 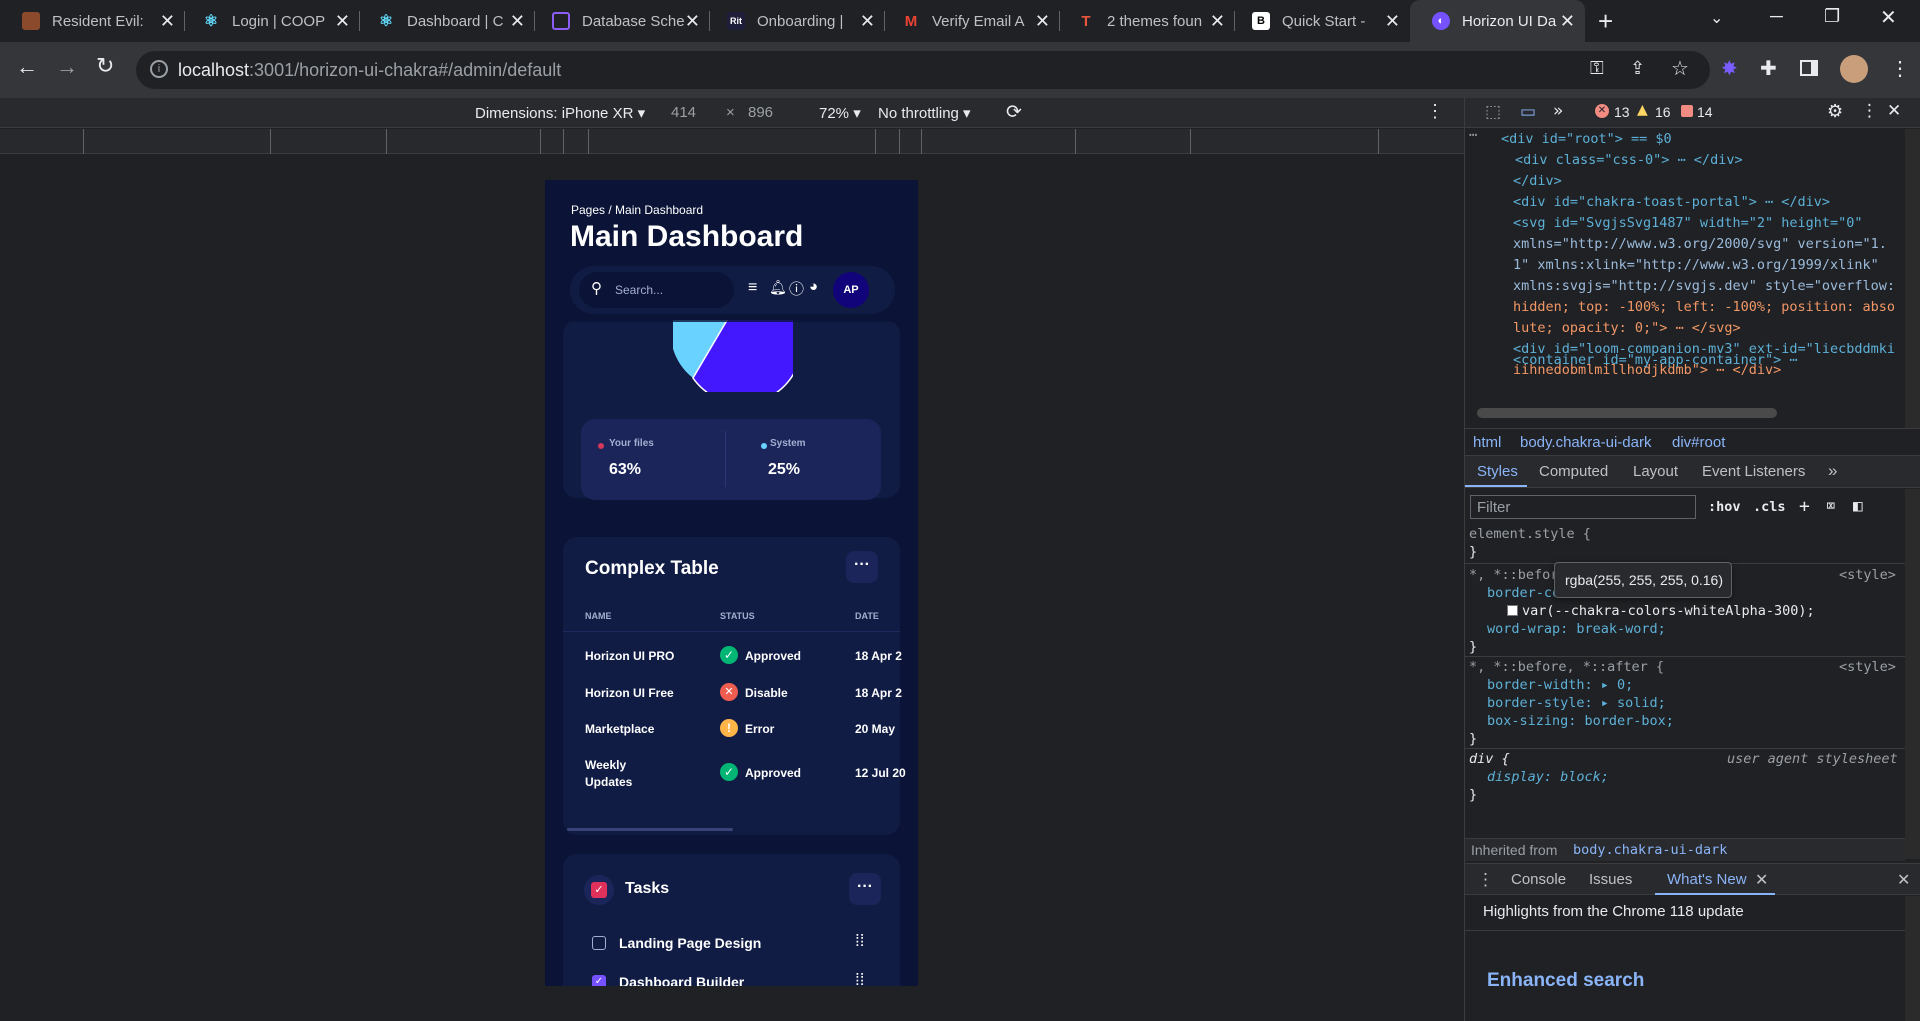 What do you see at coordinates (1622, 112) in the screenshot?
I see `error-count: 13` at bounding box center [1622, 112].